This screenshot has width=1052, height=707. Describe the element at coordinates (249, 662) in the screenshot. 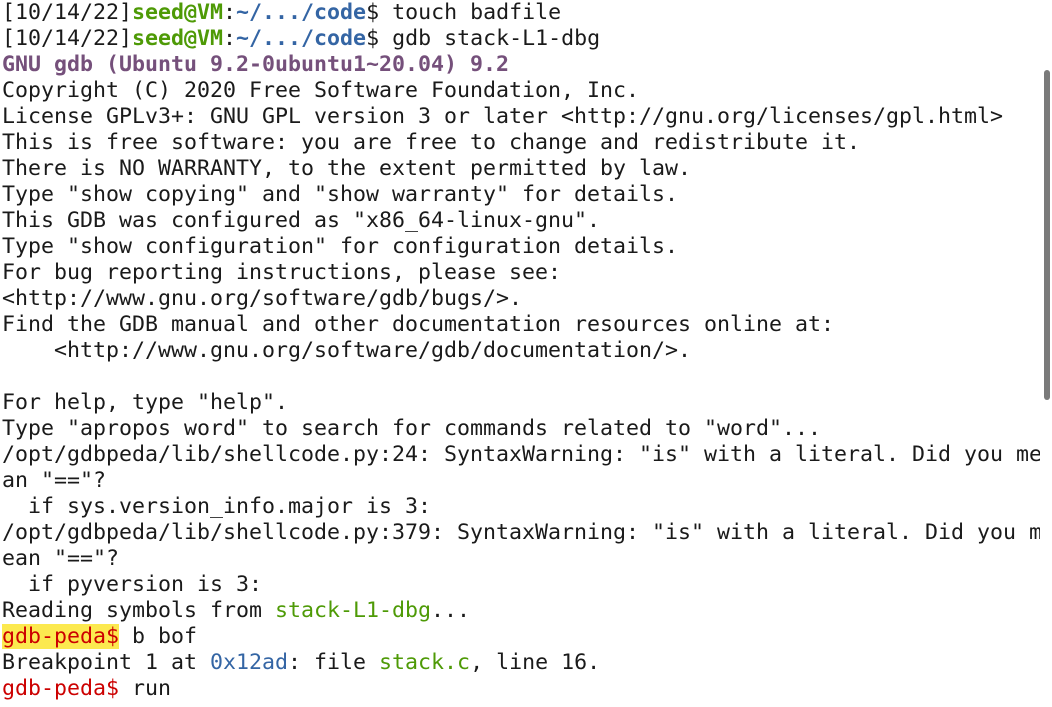

I see `breakpoint-address: 0x12ad` at that location.